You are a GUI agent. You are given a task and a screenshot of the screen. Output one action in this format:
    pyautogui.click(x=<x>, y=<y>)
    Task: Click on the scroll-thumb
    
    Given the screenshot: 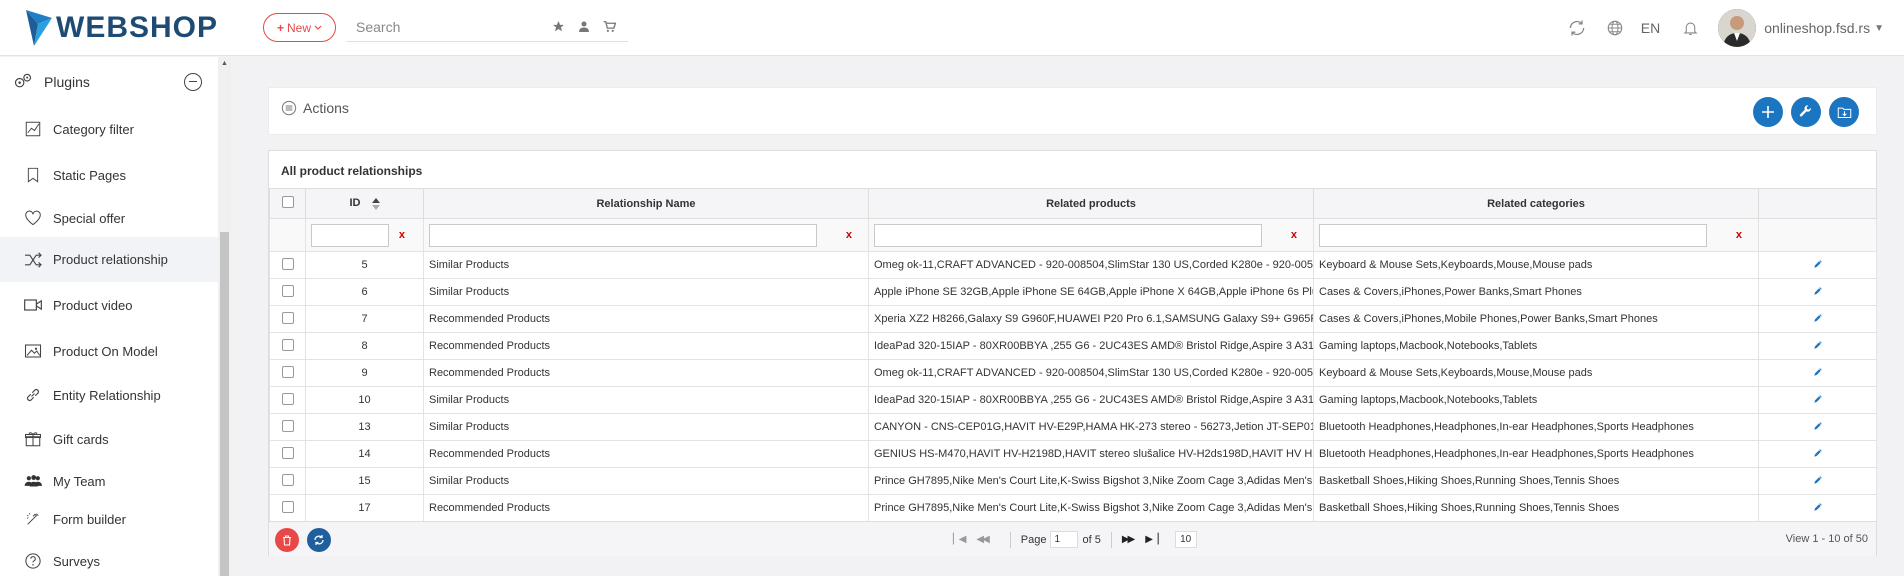 What is the action you would take?
    pyautogui.click(x=224, y=404)
    